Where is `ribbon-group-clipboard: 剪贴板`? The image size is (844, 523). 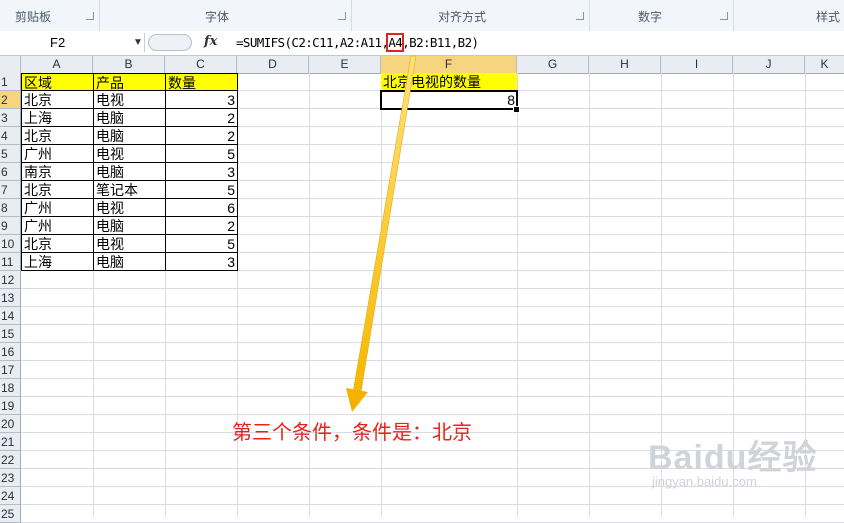
ribbon-group-clipboard: 剪贴板 is located at coordinates (50, 15).